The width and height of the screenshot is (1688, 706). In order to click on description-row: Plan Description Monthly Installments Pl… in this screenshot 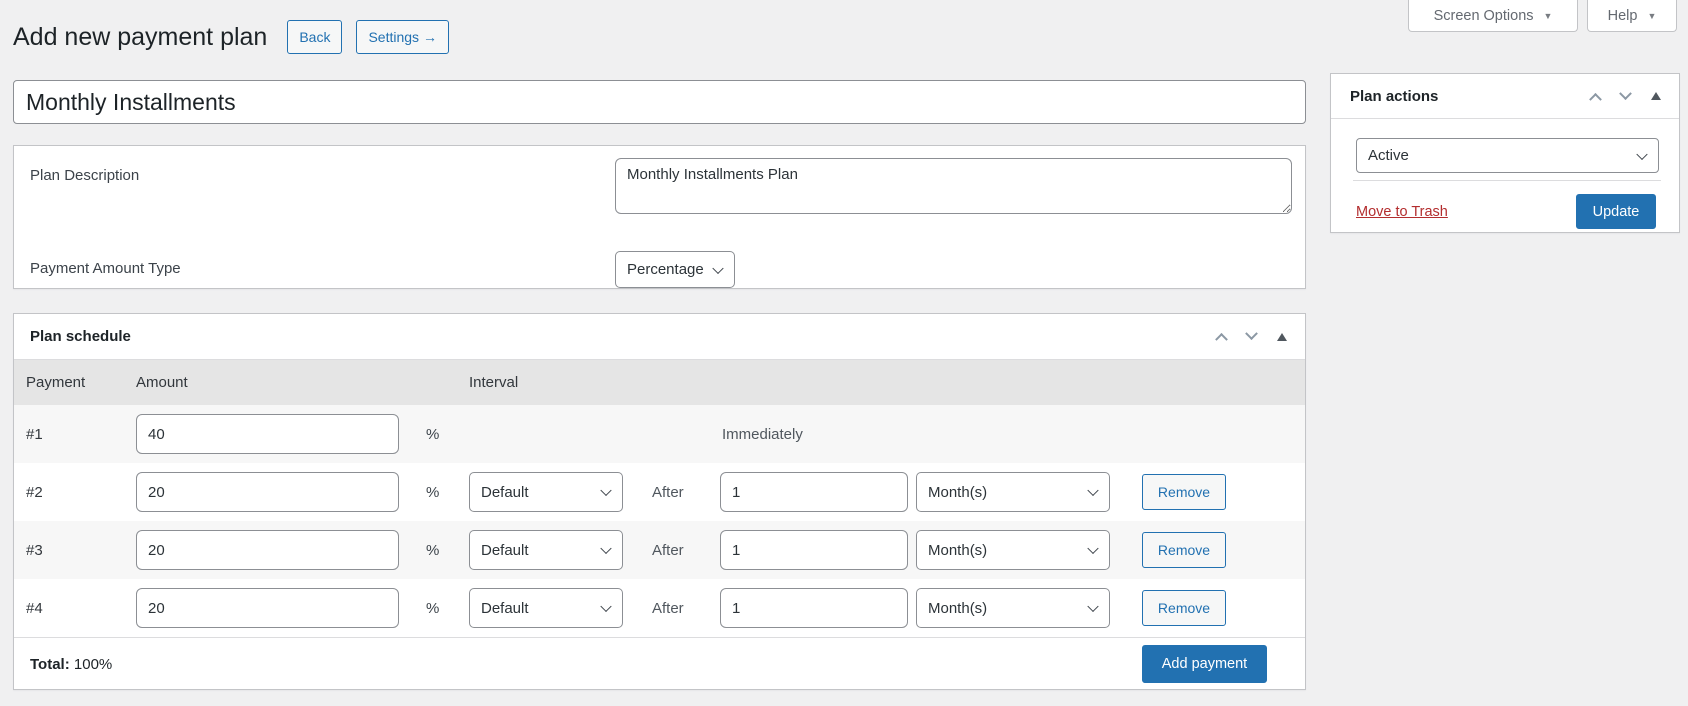, I will do `click(659, 188)`.